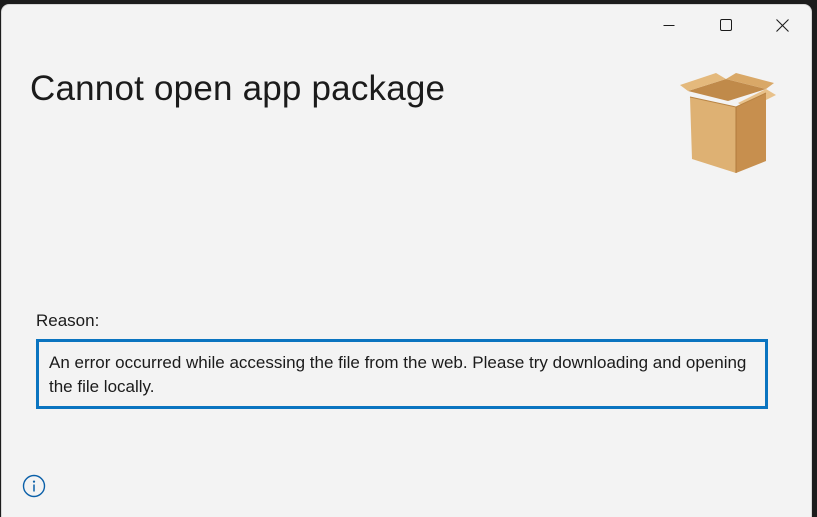 The width and height of the screenshot is (817, 517). I want to click on close-icon, so click(782, 25).